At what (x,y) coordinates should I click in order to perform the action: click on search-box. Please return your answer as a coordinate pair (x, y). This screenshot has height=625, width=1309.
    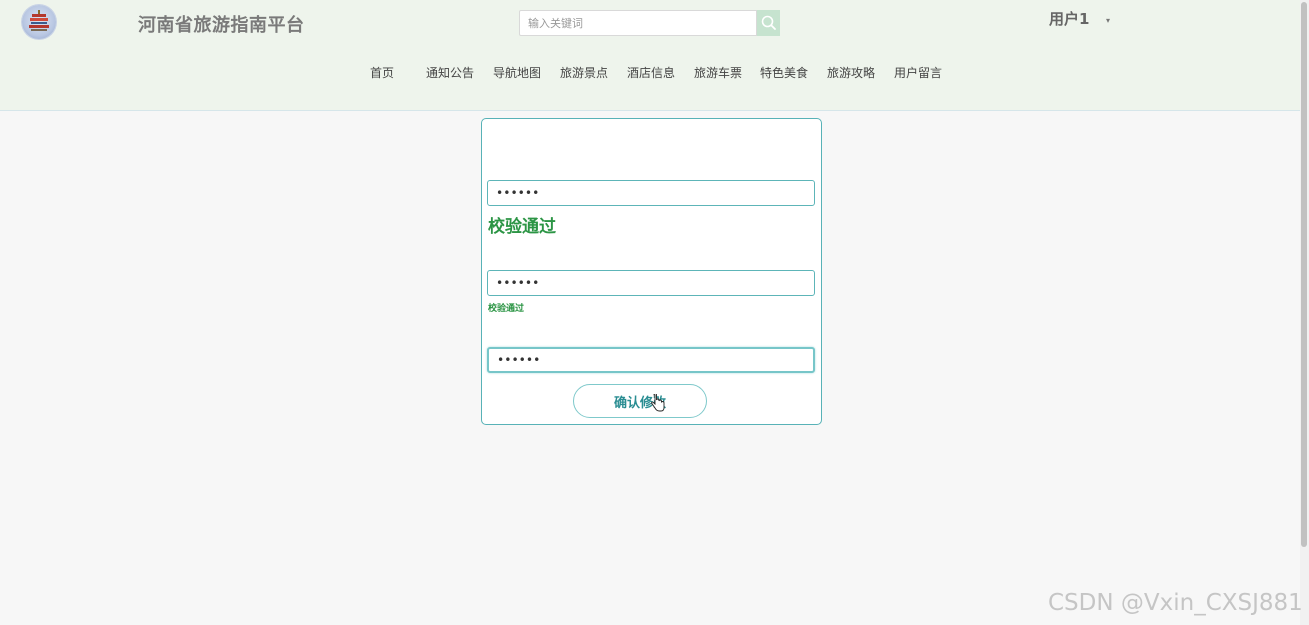
    Looking at the image, I should click on (638, 23).